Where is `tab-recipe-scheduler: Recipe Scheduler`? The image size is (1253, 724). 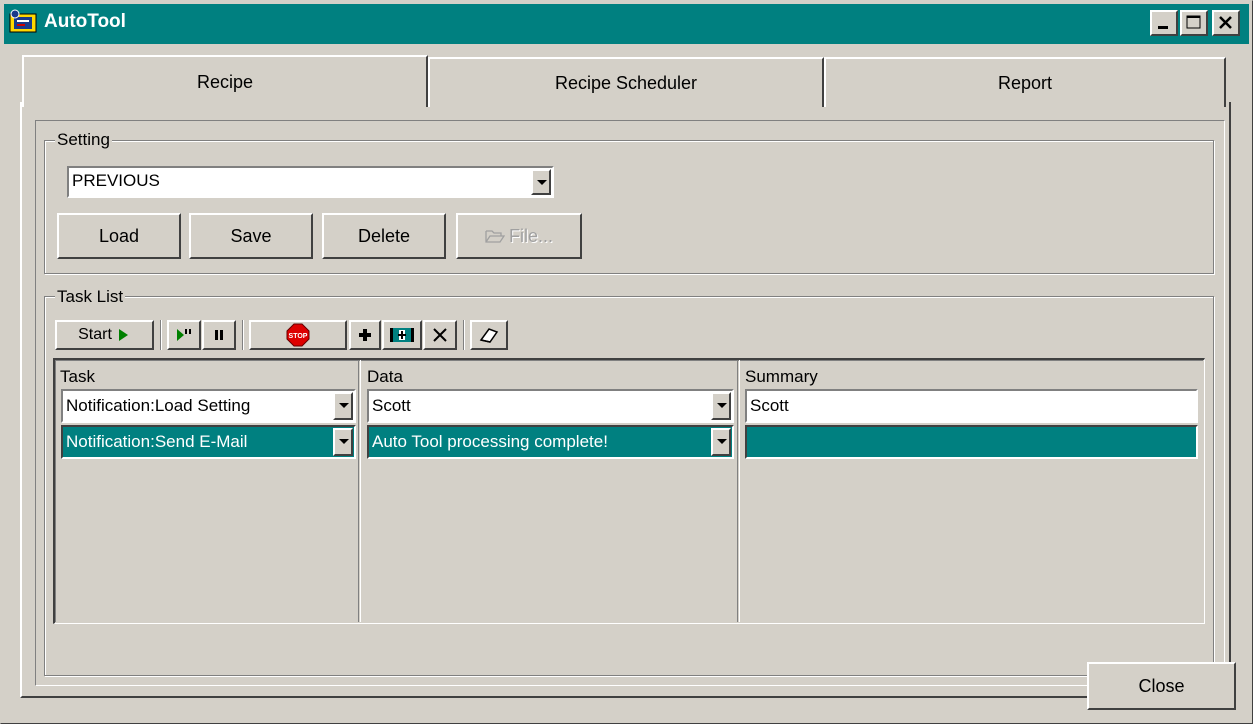 tab-recipe-scheduler: Recipe Scheduler is located at coordinates (626, 82).